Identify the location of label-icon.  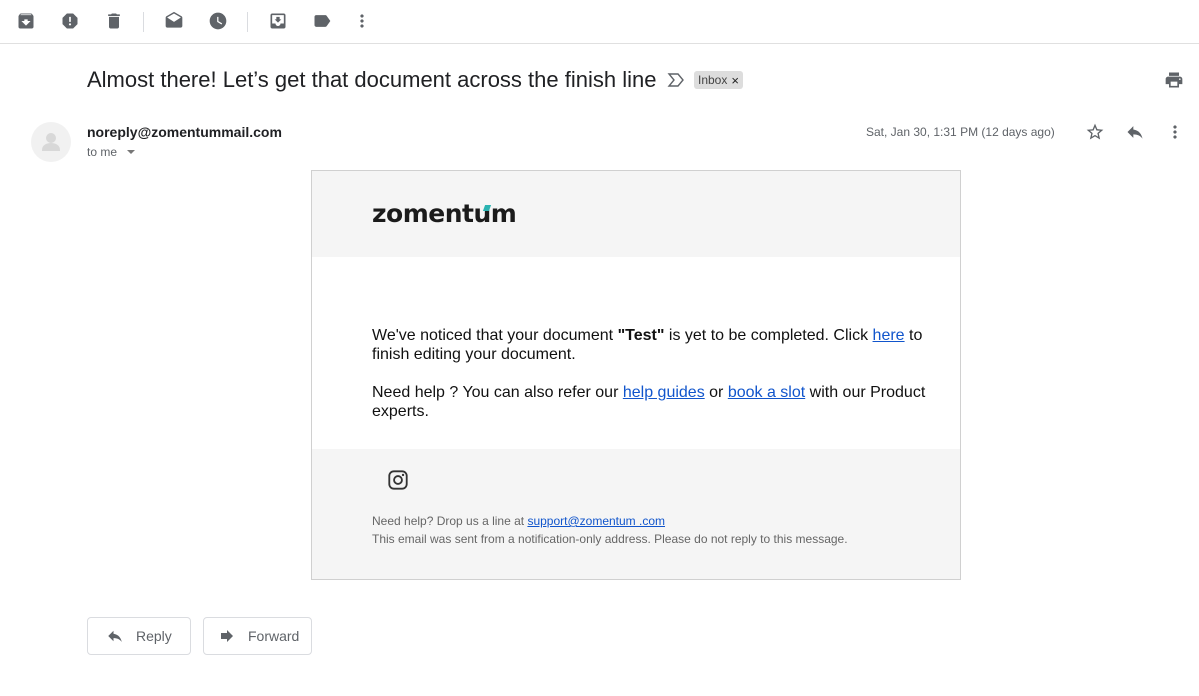
(322, 21).